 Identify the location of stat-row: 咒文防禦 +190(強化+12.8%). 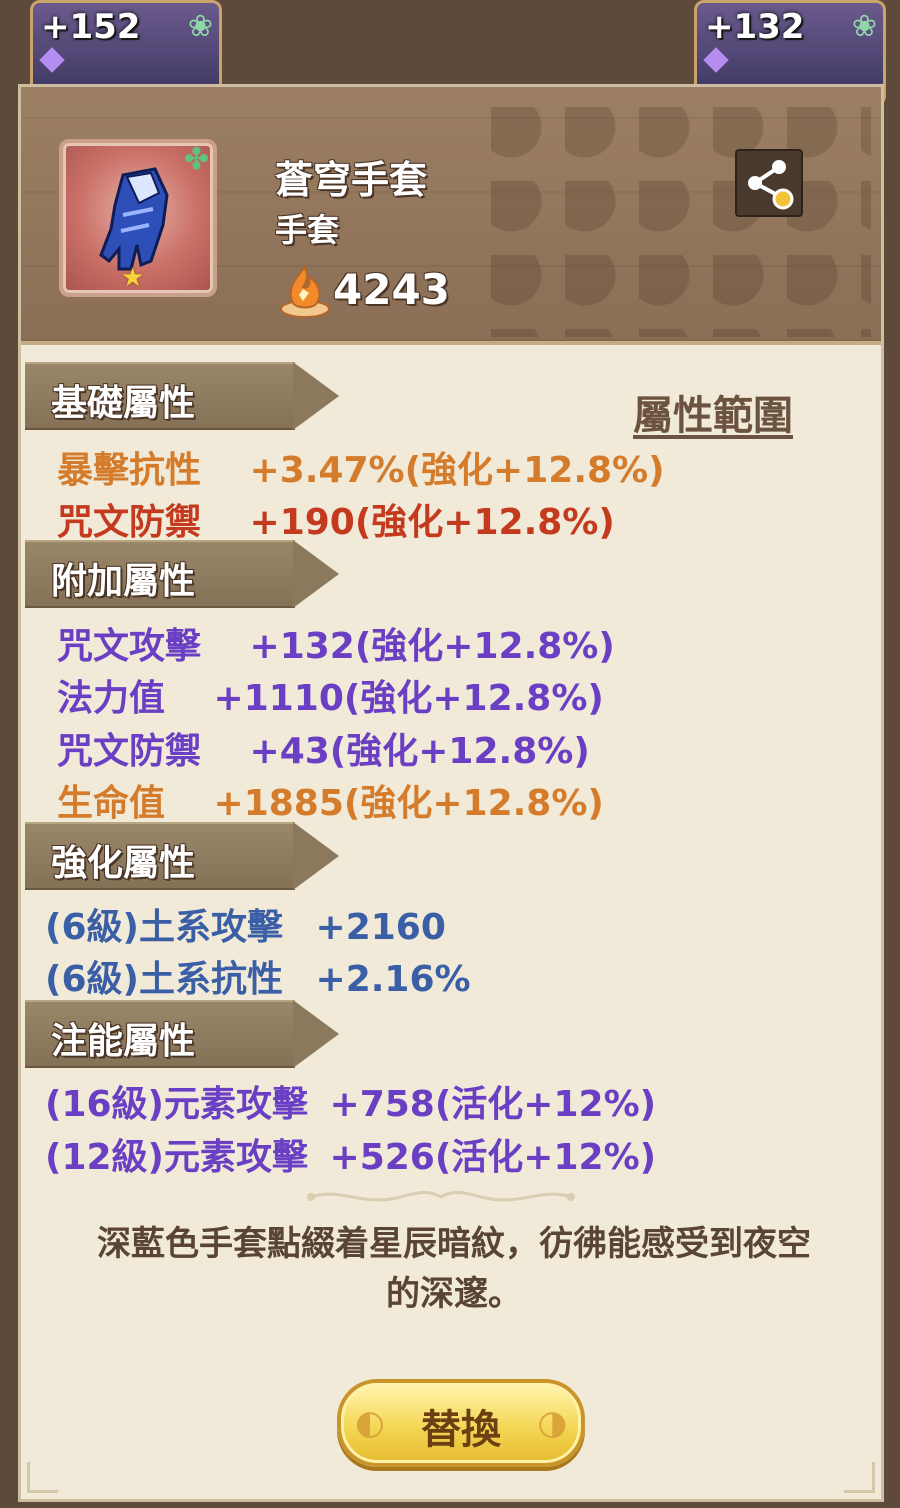
(336, 519).